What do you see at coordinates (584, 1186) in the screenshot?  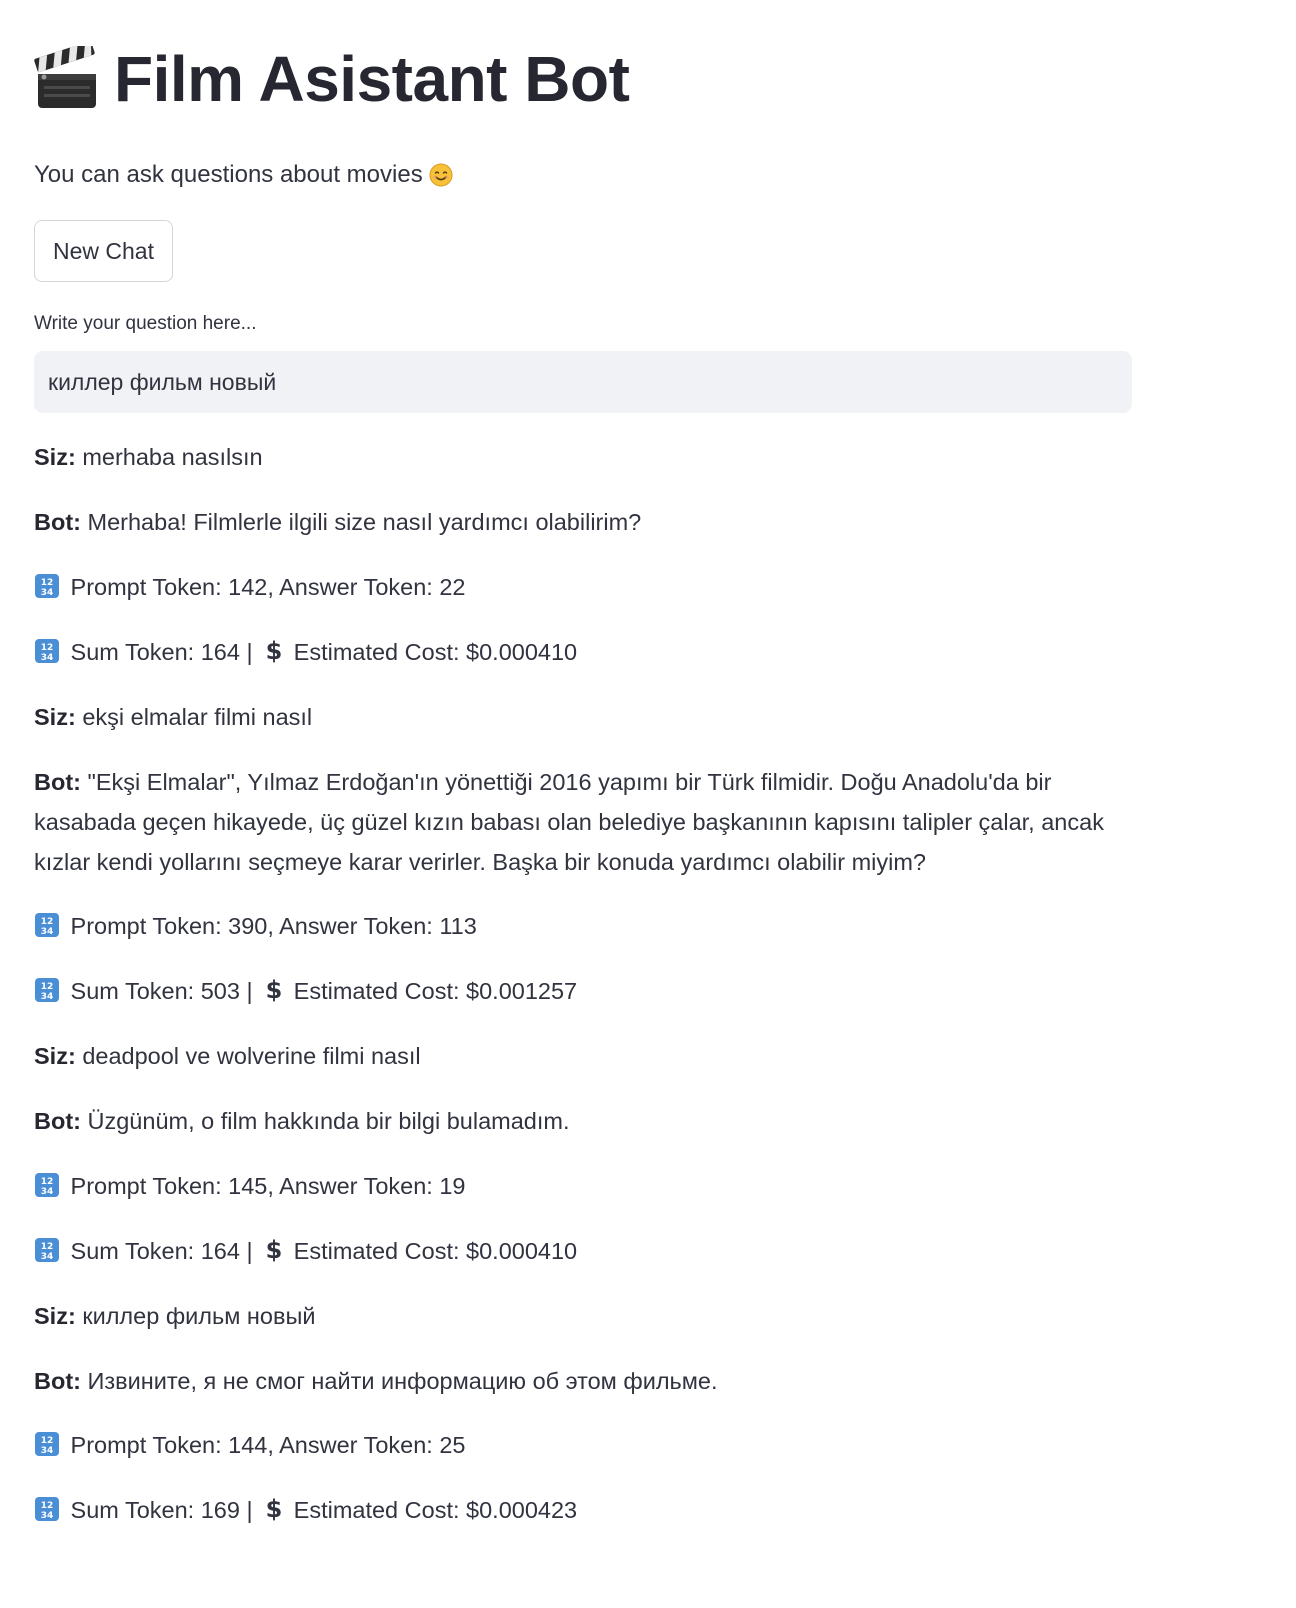 I see `token-usage-line: 12 34 Prompt Token: 145, Answer Token` at bounding box center [584, 1186].